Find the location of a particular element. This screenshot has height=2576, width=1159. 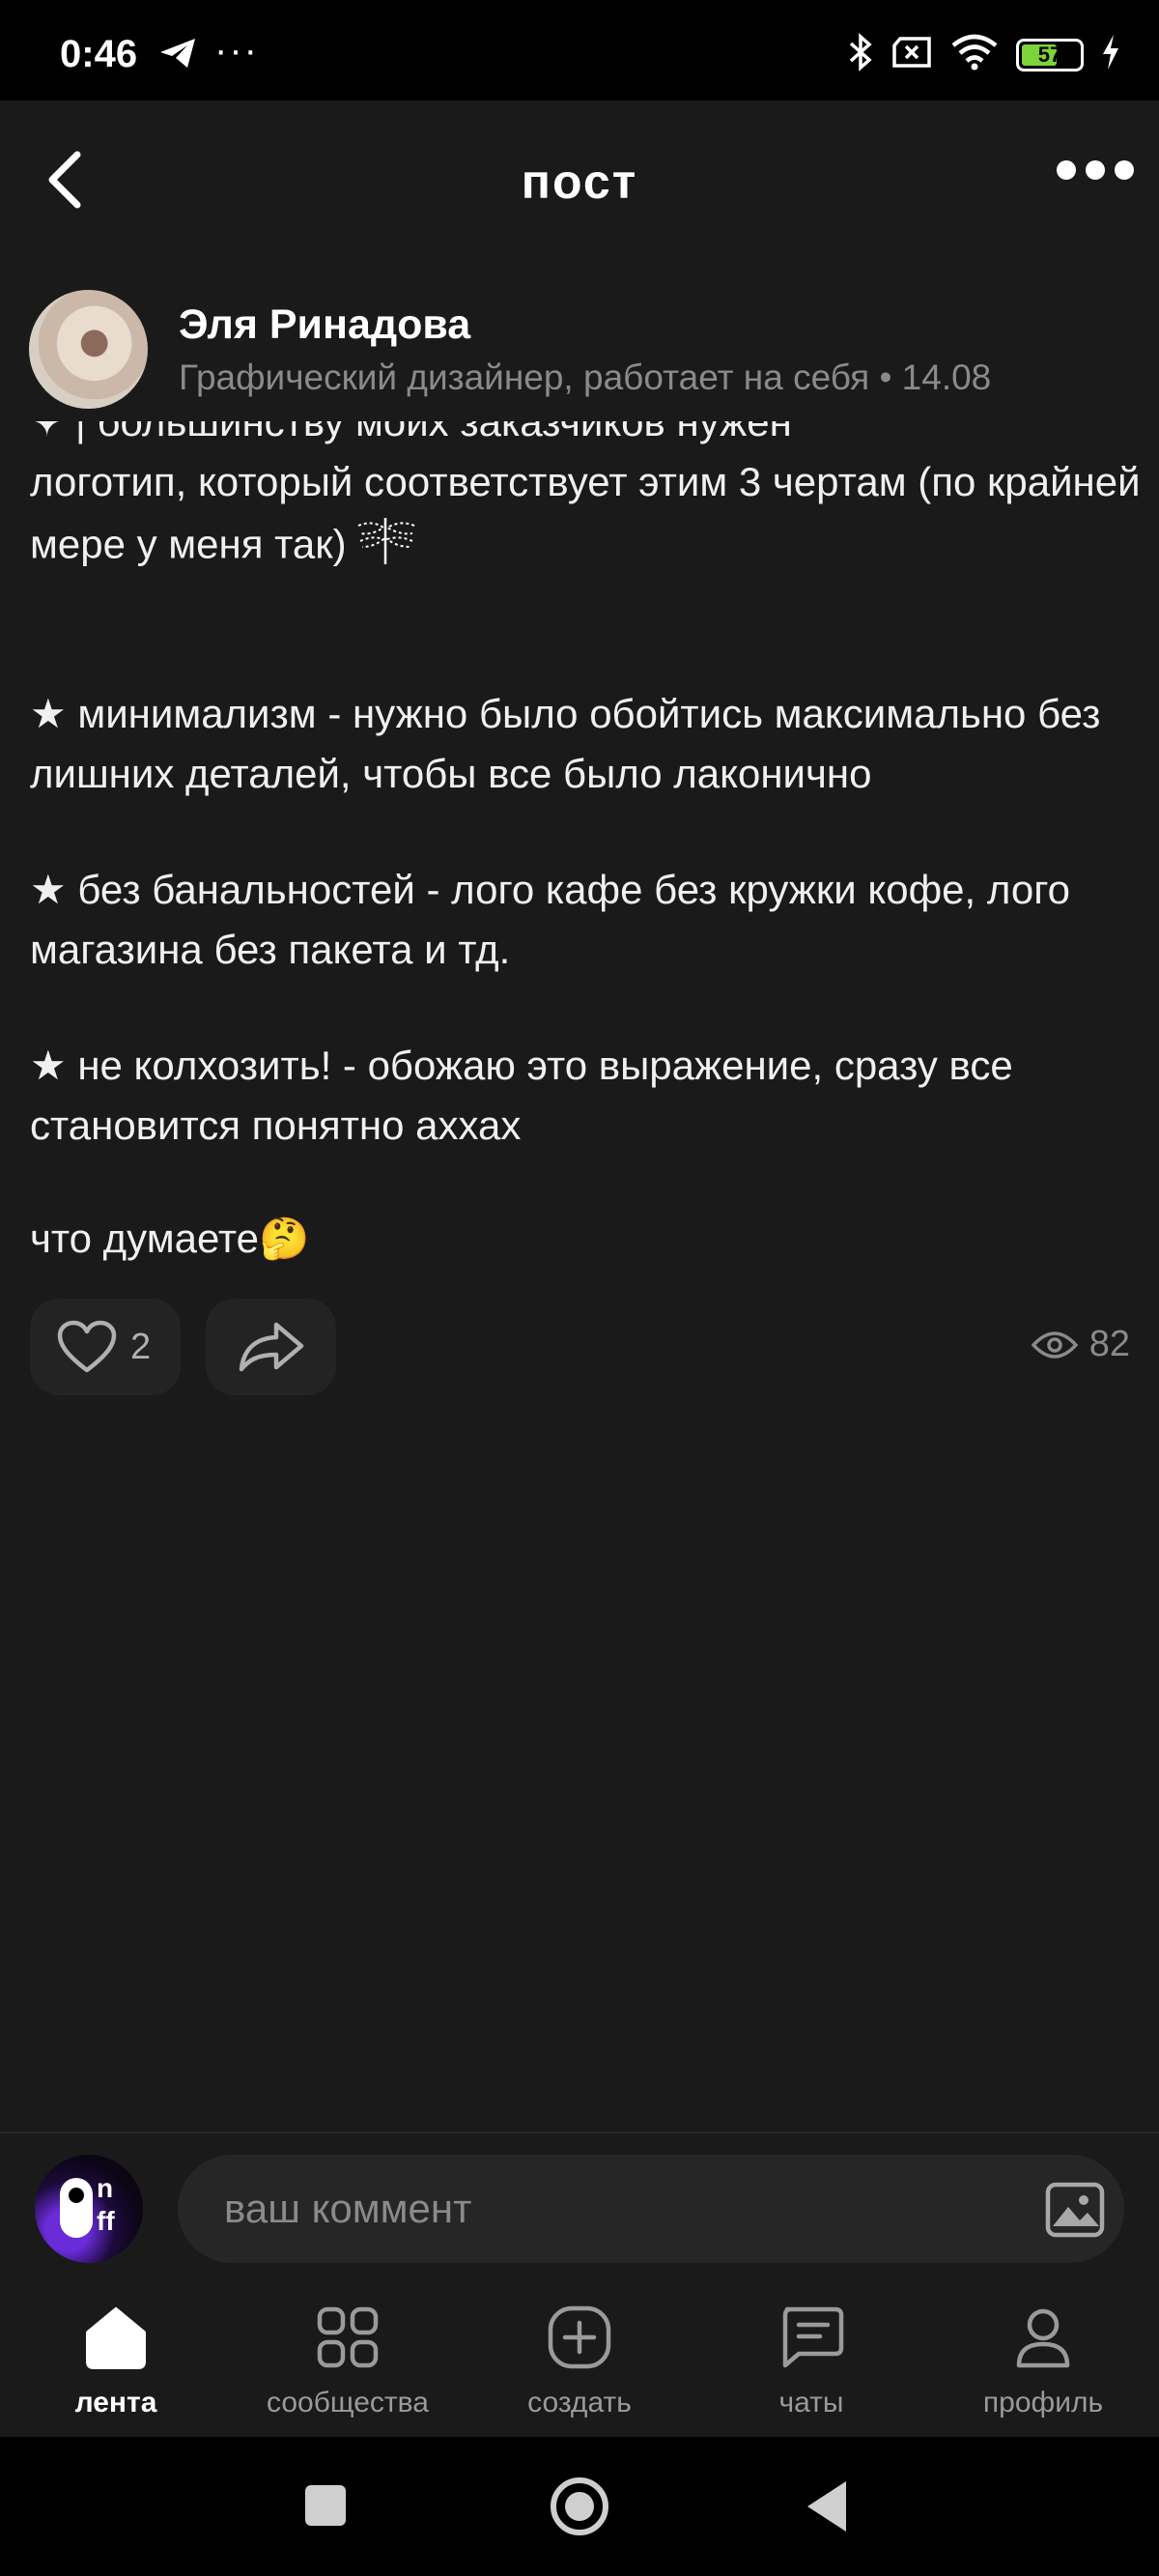

post-partial-line: ✦ | большинству моих заказчиков нужен is located at coordinates (411, 433).